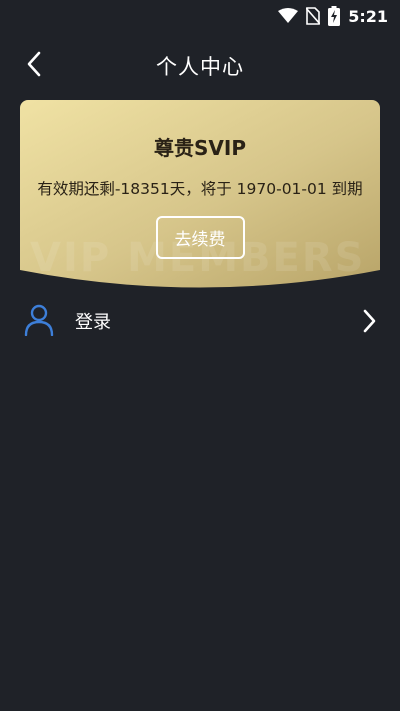  I want to click on login-row: 登录, so click(200, 321).